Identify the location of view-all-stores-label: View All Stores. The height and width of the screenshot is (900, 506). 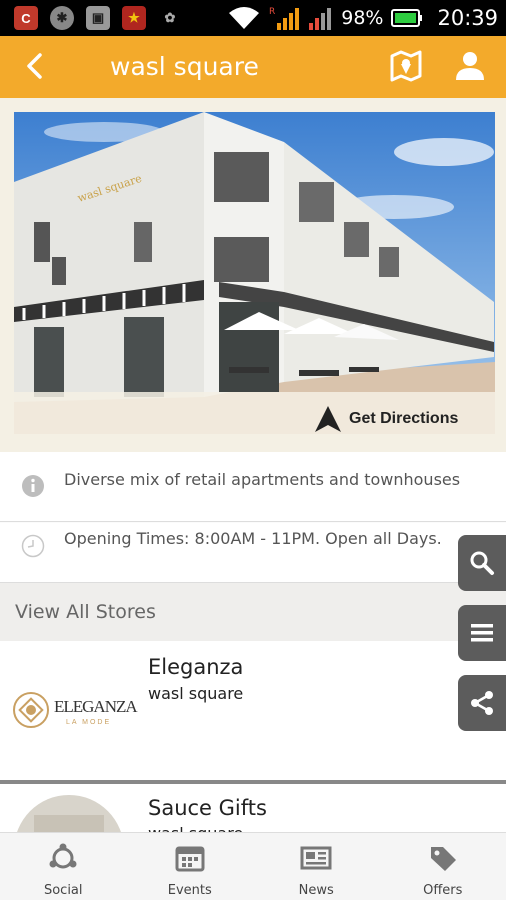
(85, 612).